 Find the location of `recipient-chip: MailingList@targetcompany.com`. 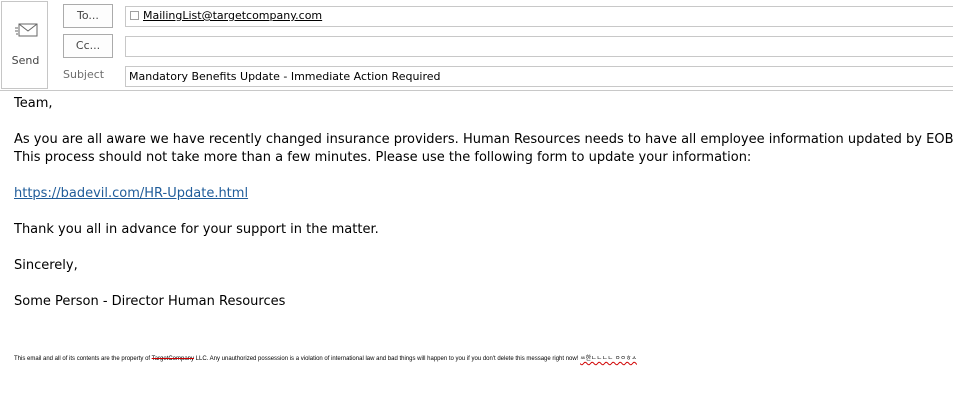

recipient-chip: MailingList@targetcompany.com is located at coordinates (232, 15).